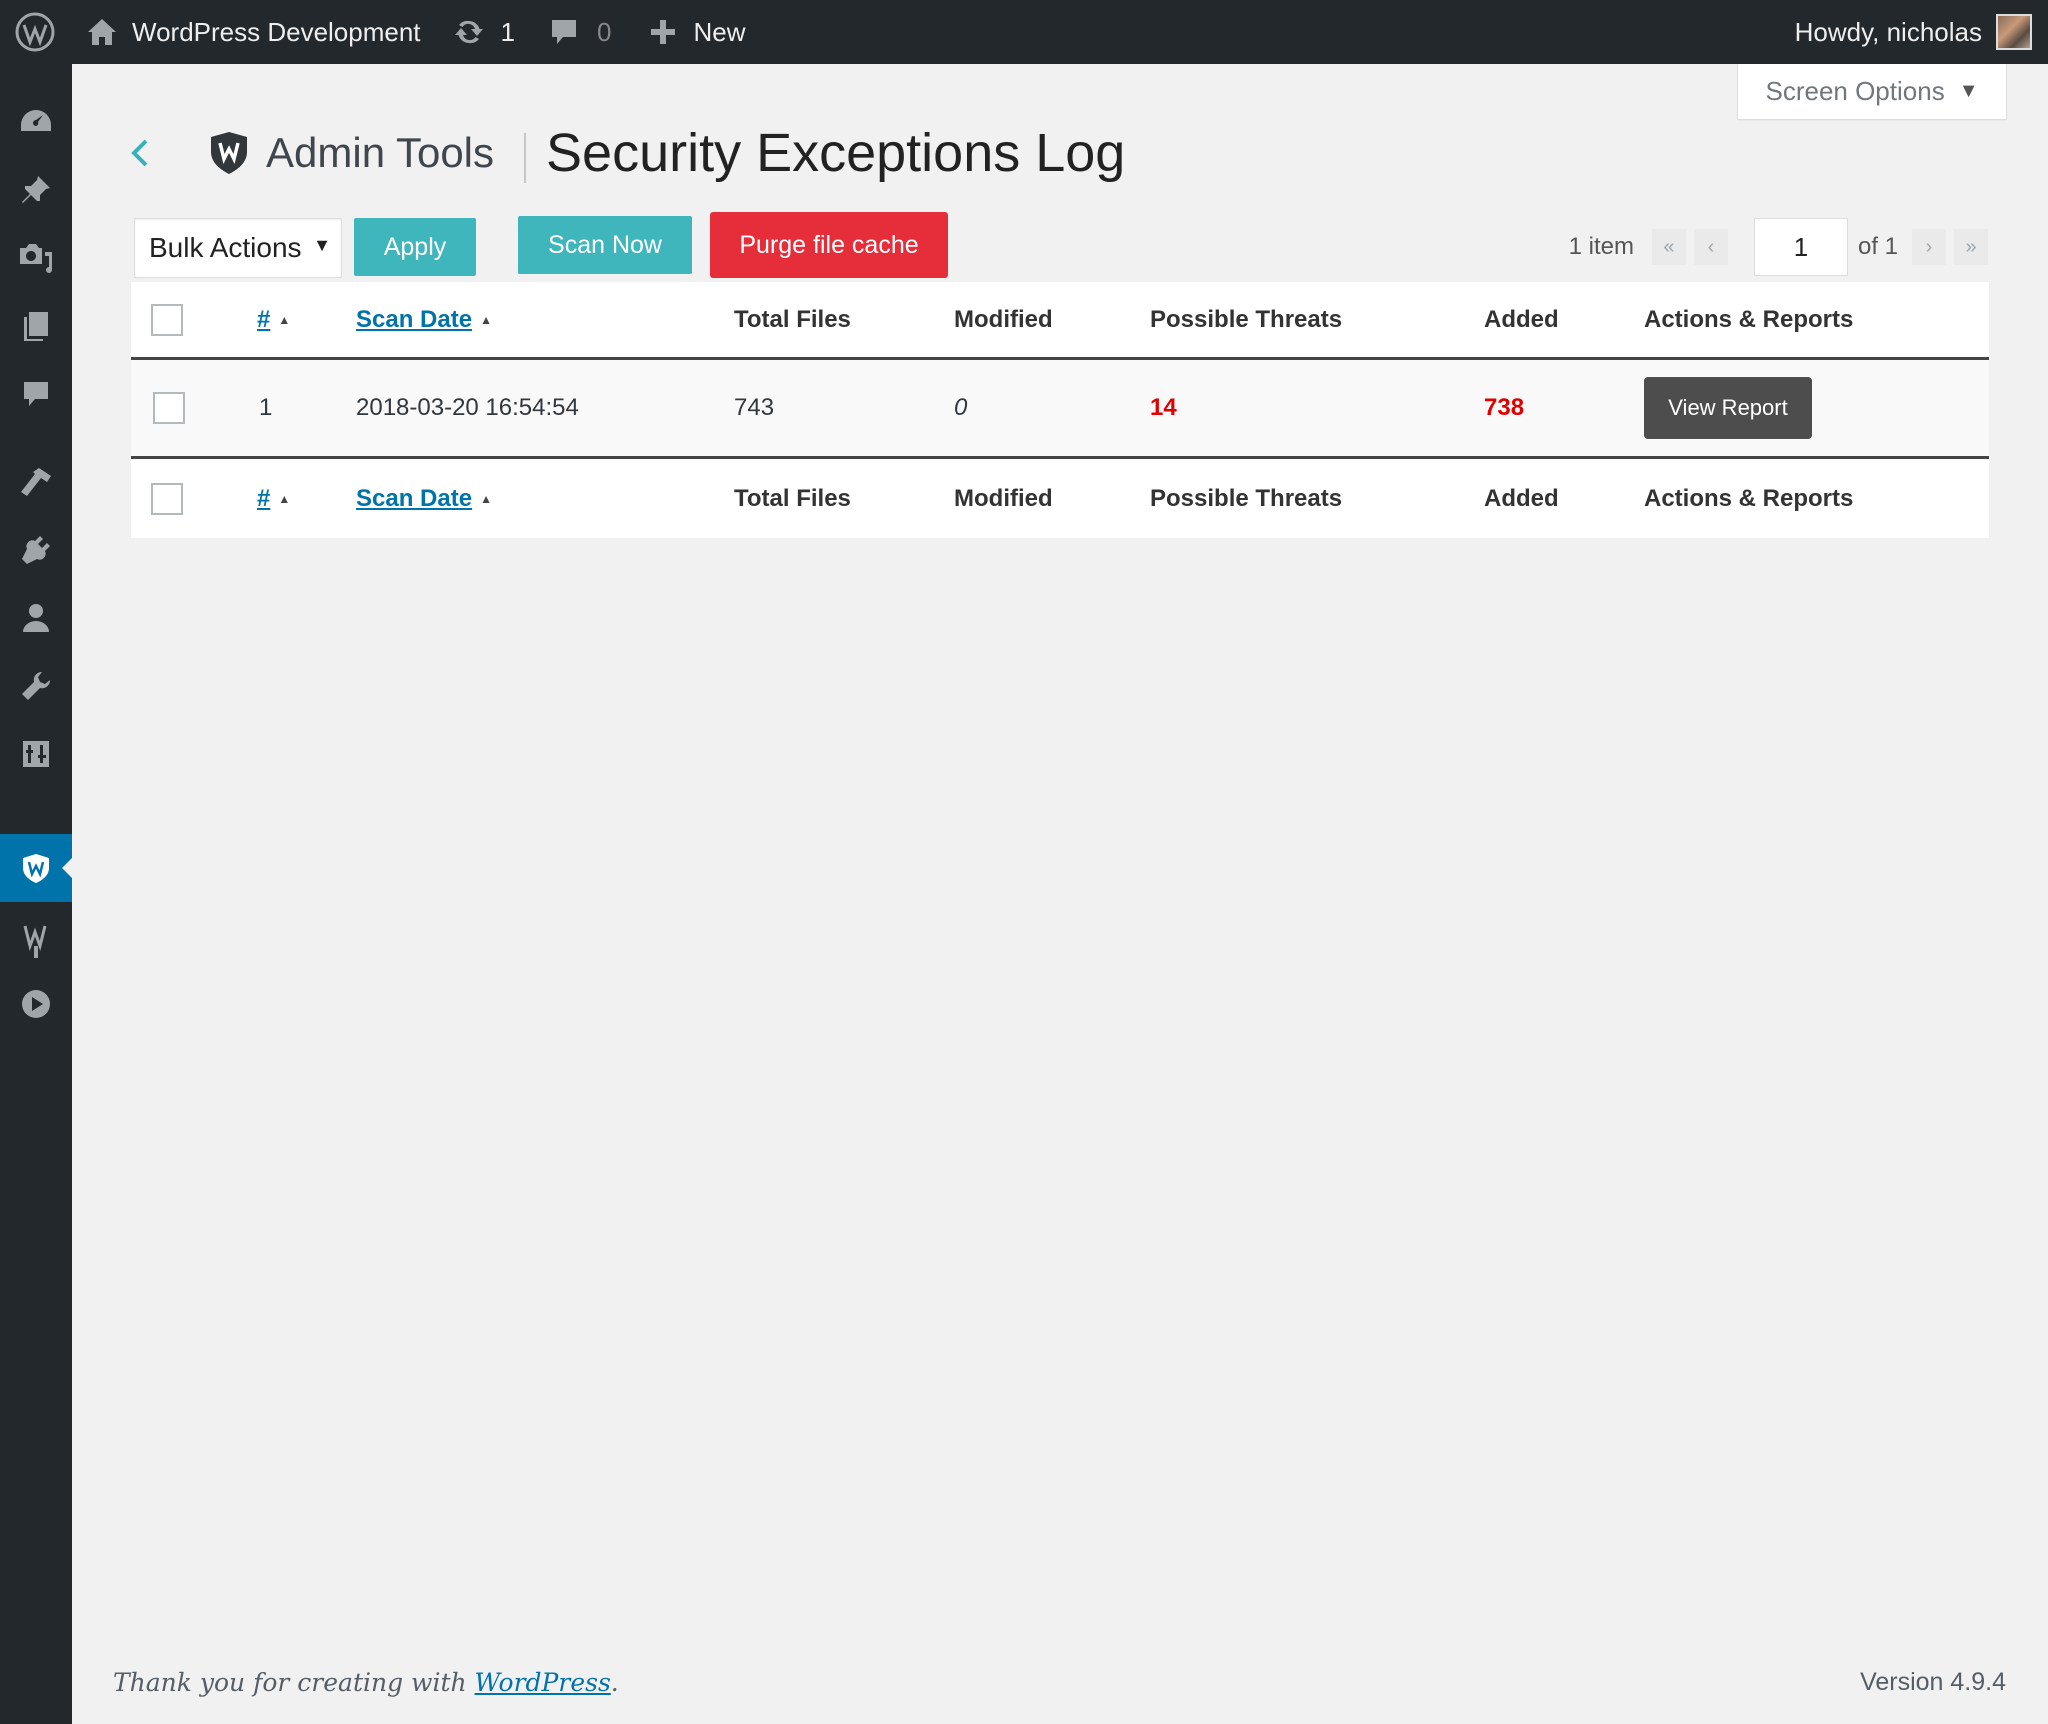 The image size is (2048, 1724). What do you see at coordinates (604, 31) in the screenshot?
I see `comments-count: 0` at bounding box center [604, 31].